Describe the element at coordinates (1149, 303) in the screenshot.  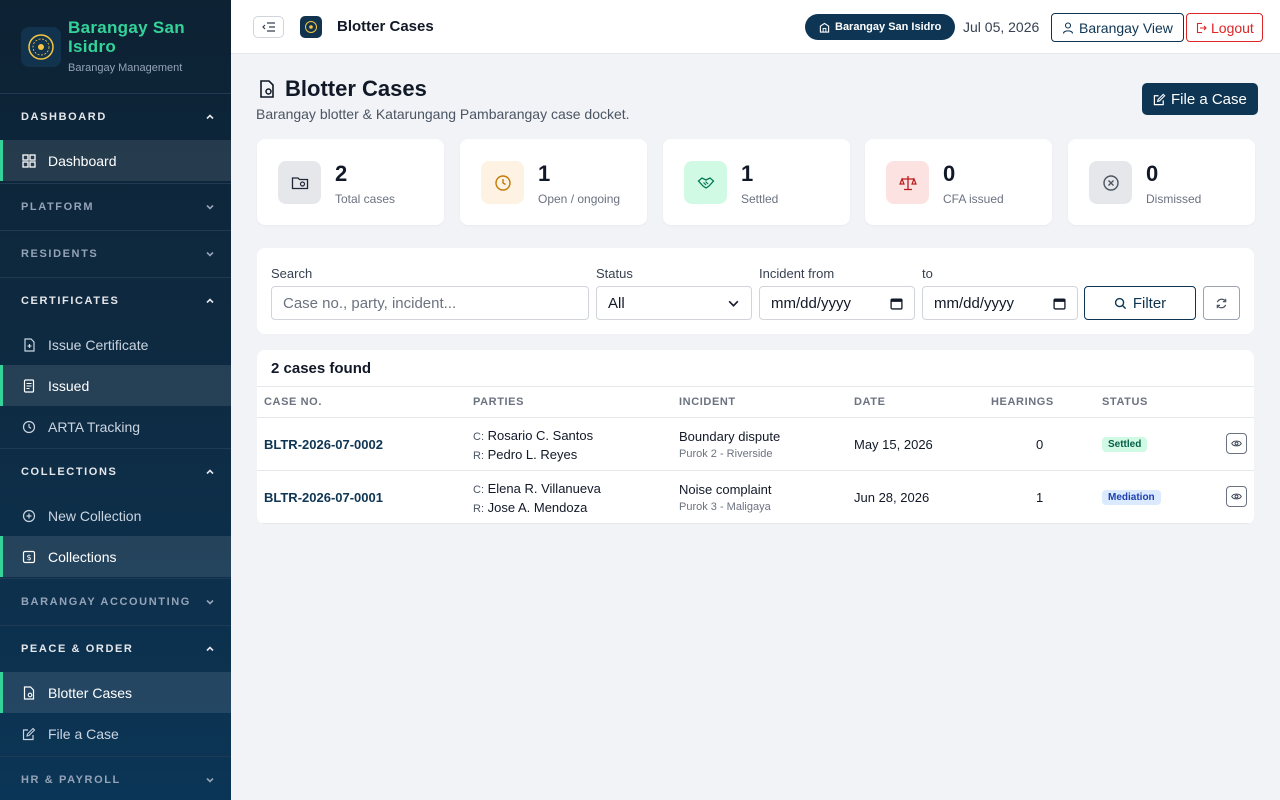
I see `filter-button-label: Filter` at that location.